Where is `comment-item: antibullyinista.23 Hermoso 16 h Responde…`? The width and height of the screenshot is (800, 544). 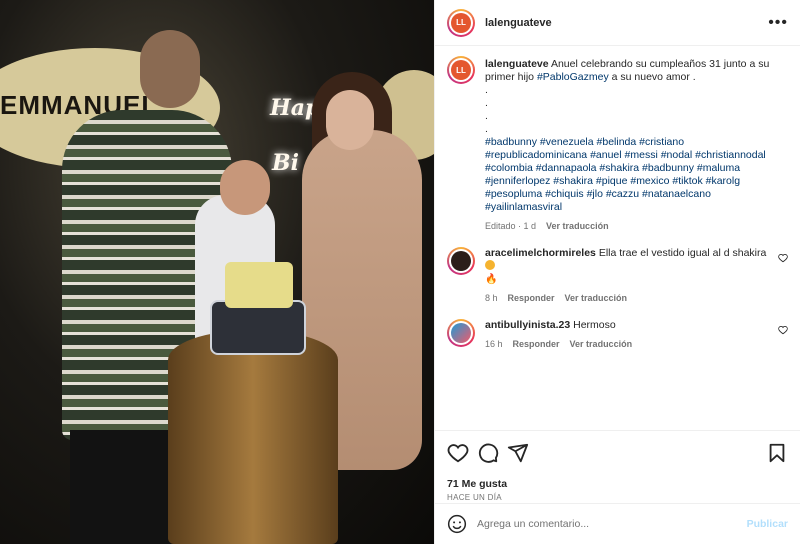 comment-item: antibullyinista.23 Hermoso 16 h Responde… is located at coordinates (617, 335).